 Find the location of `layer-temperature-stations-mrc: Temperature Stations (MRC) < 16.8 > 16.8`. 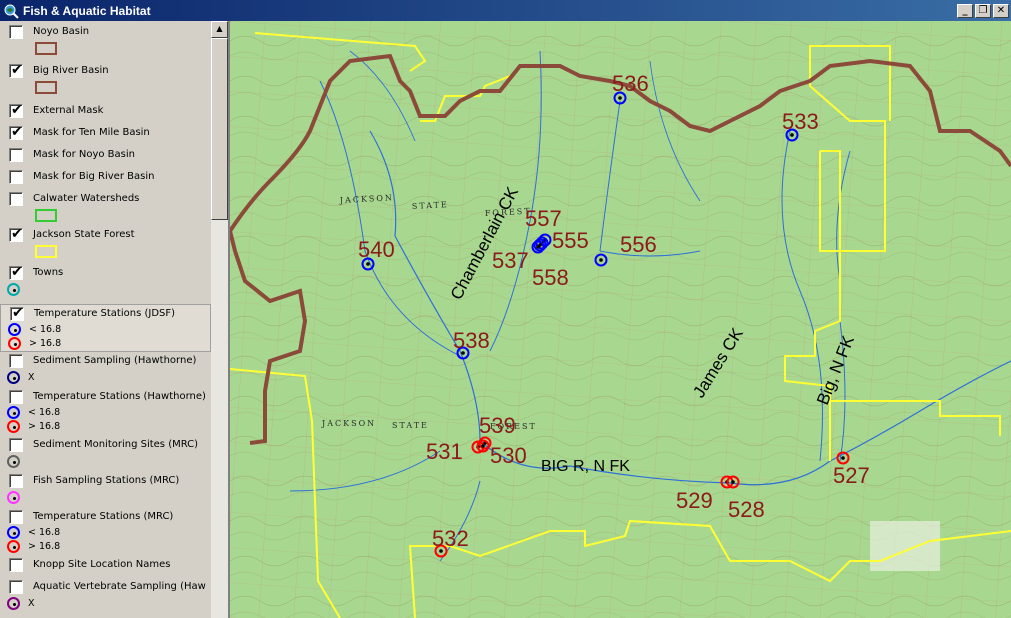

layer-temperature-stations-mrc: Temperature Stations (MRC) < 16.8 > 16.8 is located at coordinates (105, 532).